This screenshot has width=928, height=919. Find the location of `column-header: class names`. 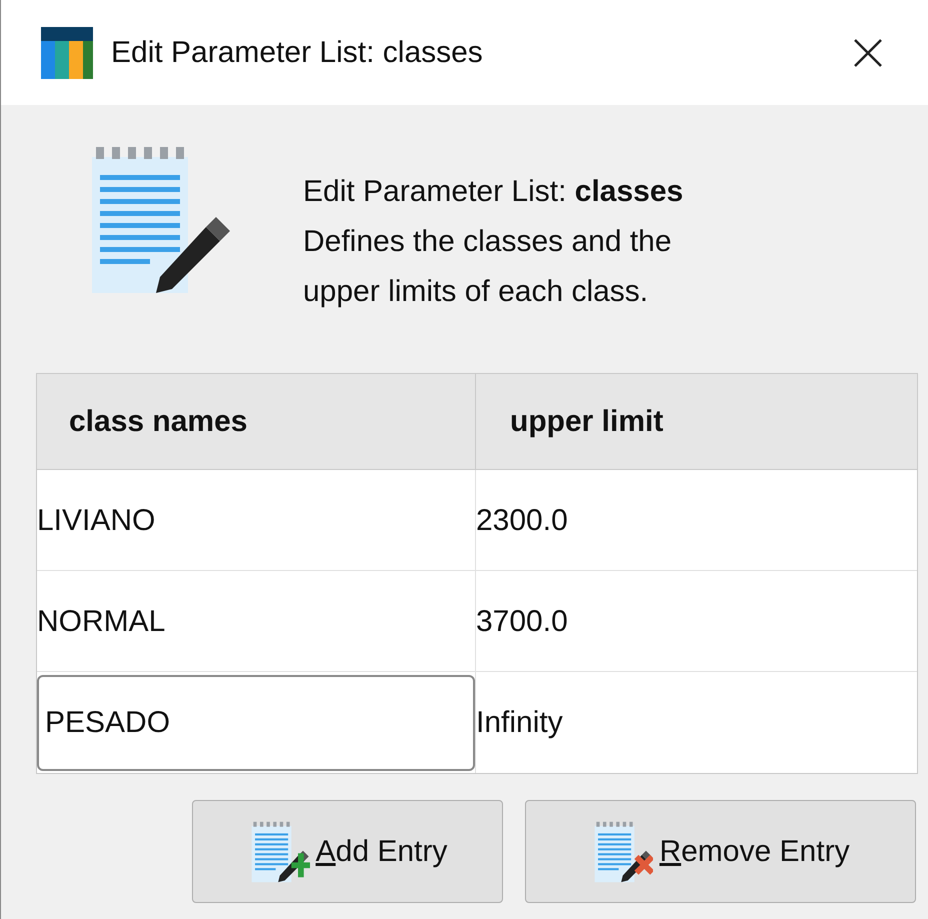

column-header: class names is located at coordinates (256, 421).